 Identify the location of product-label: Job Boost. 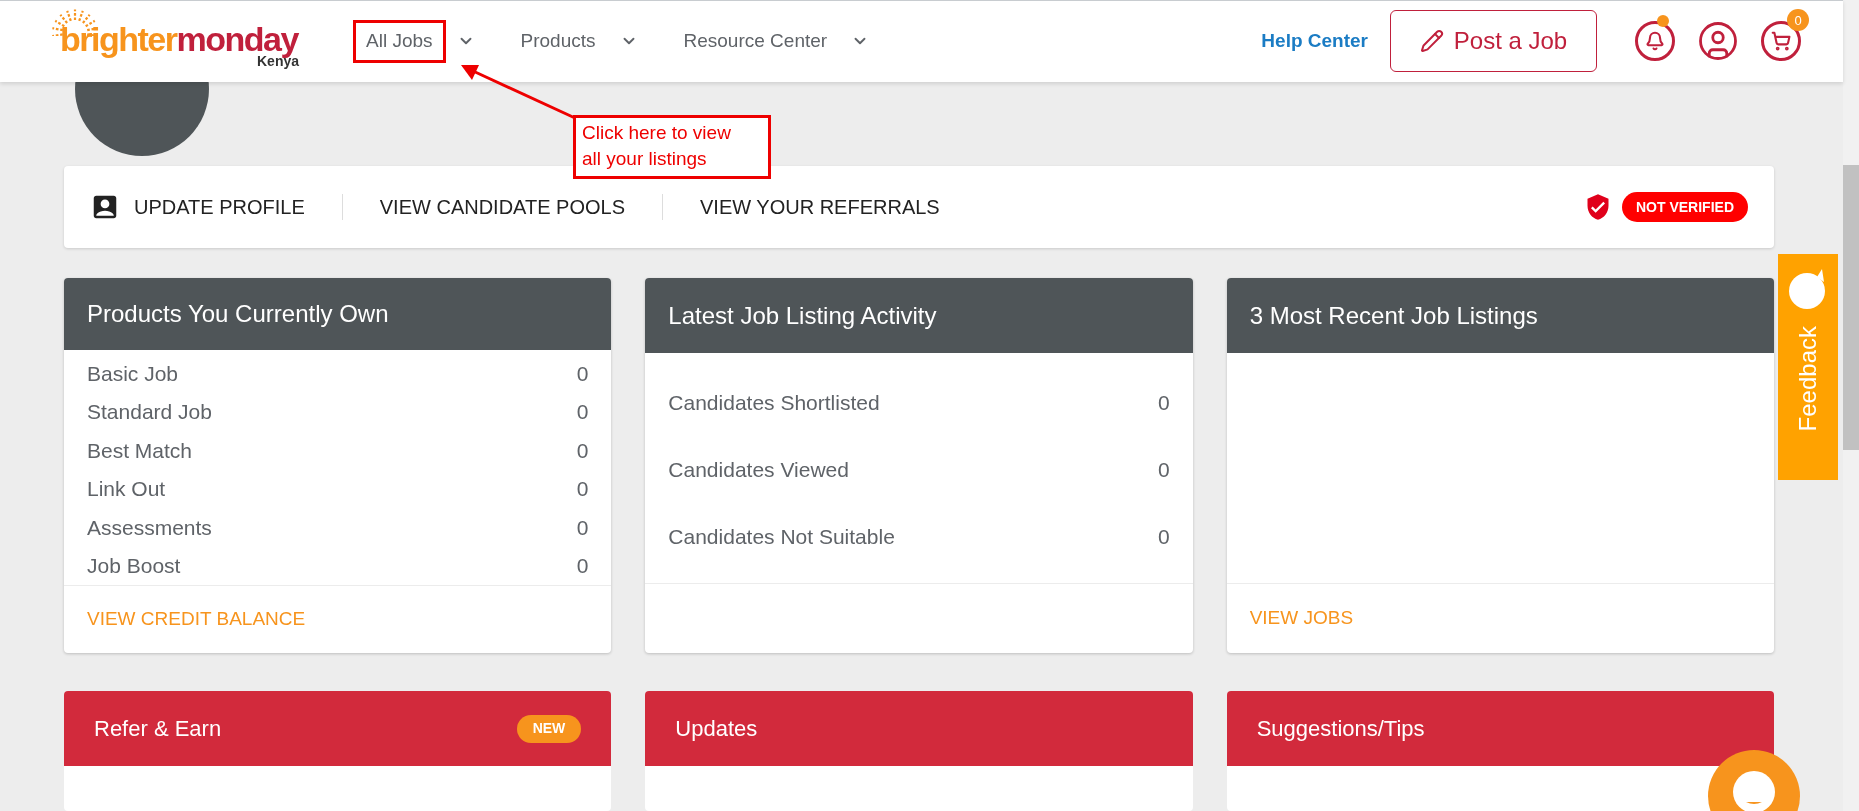
(134, 566).